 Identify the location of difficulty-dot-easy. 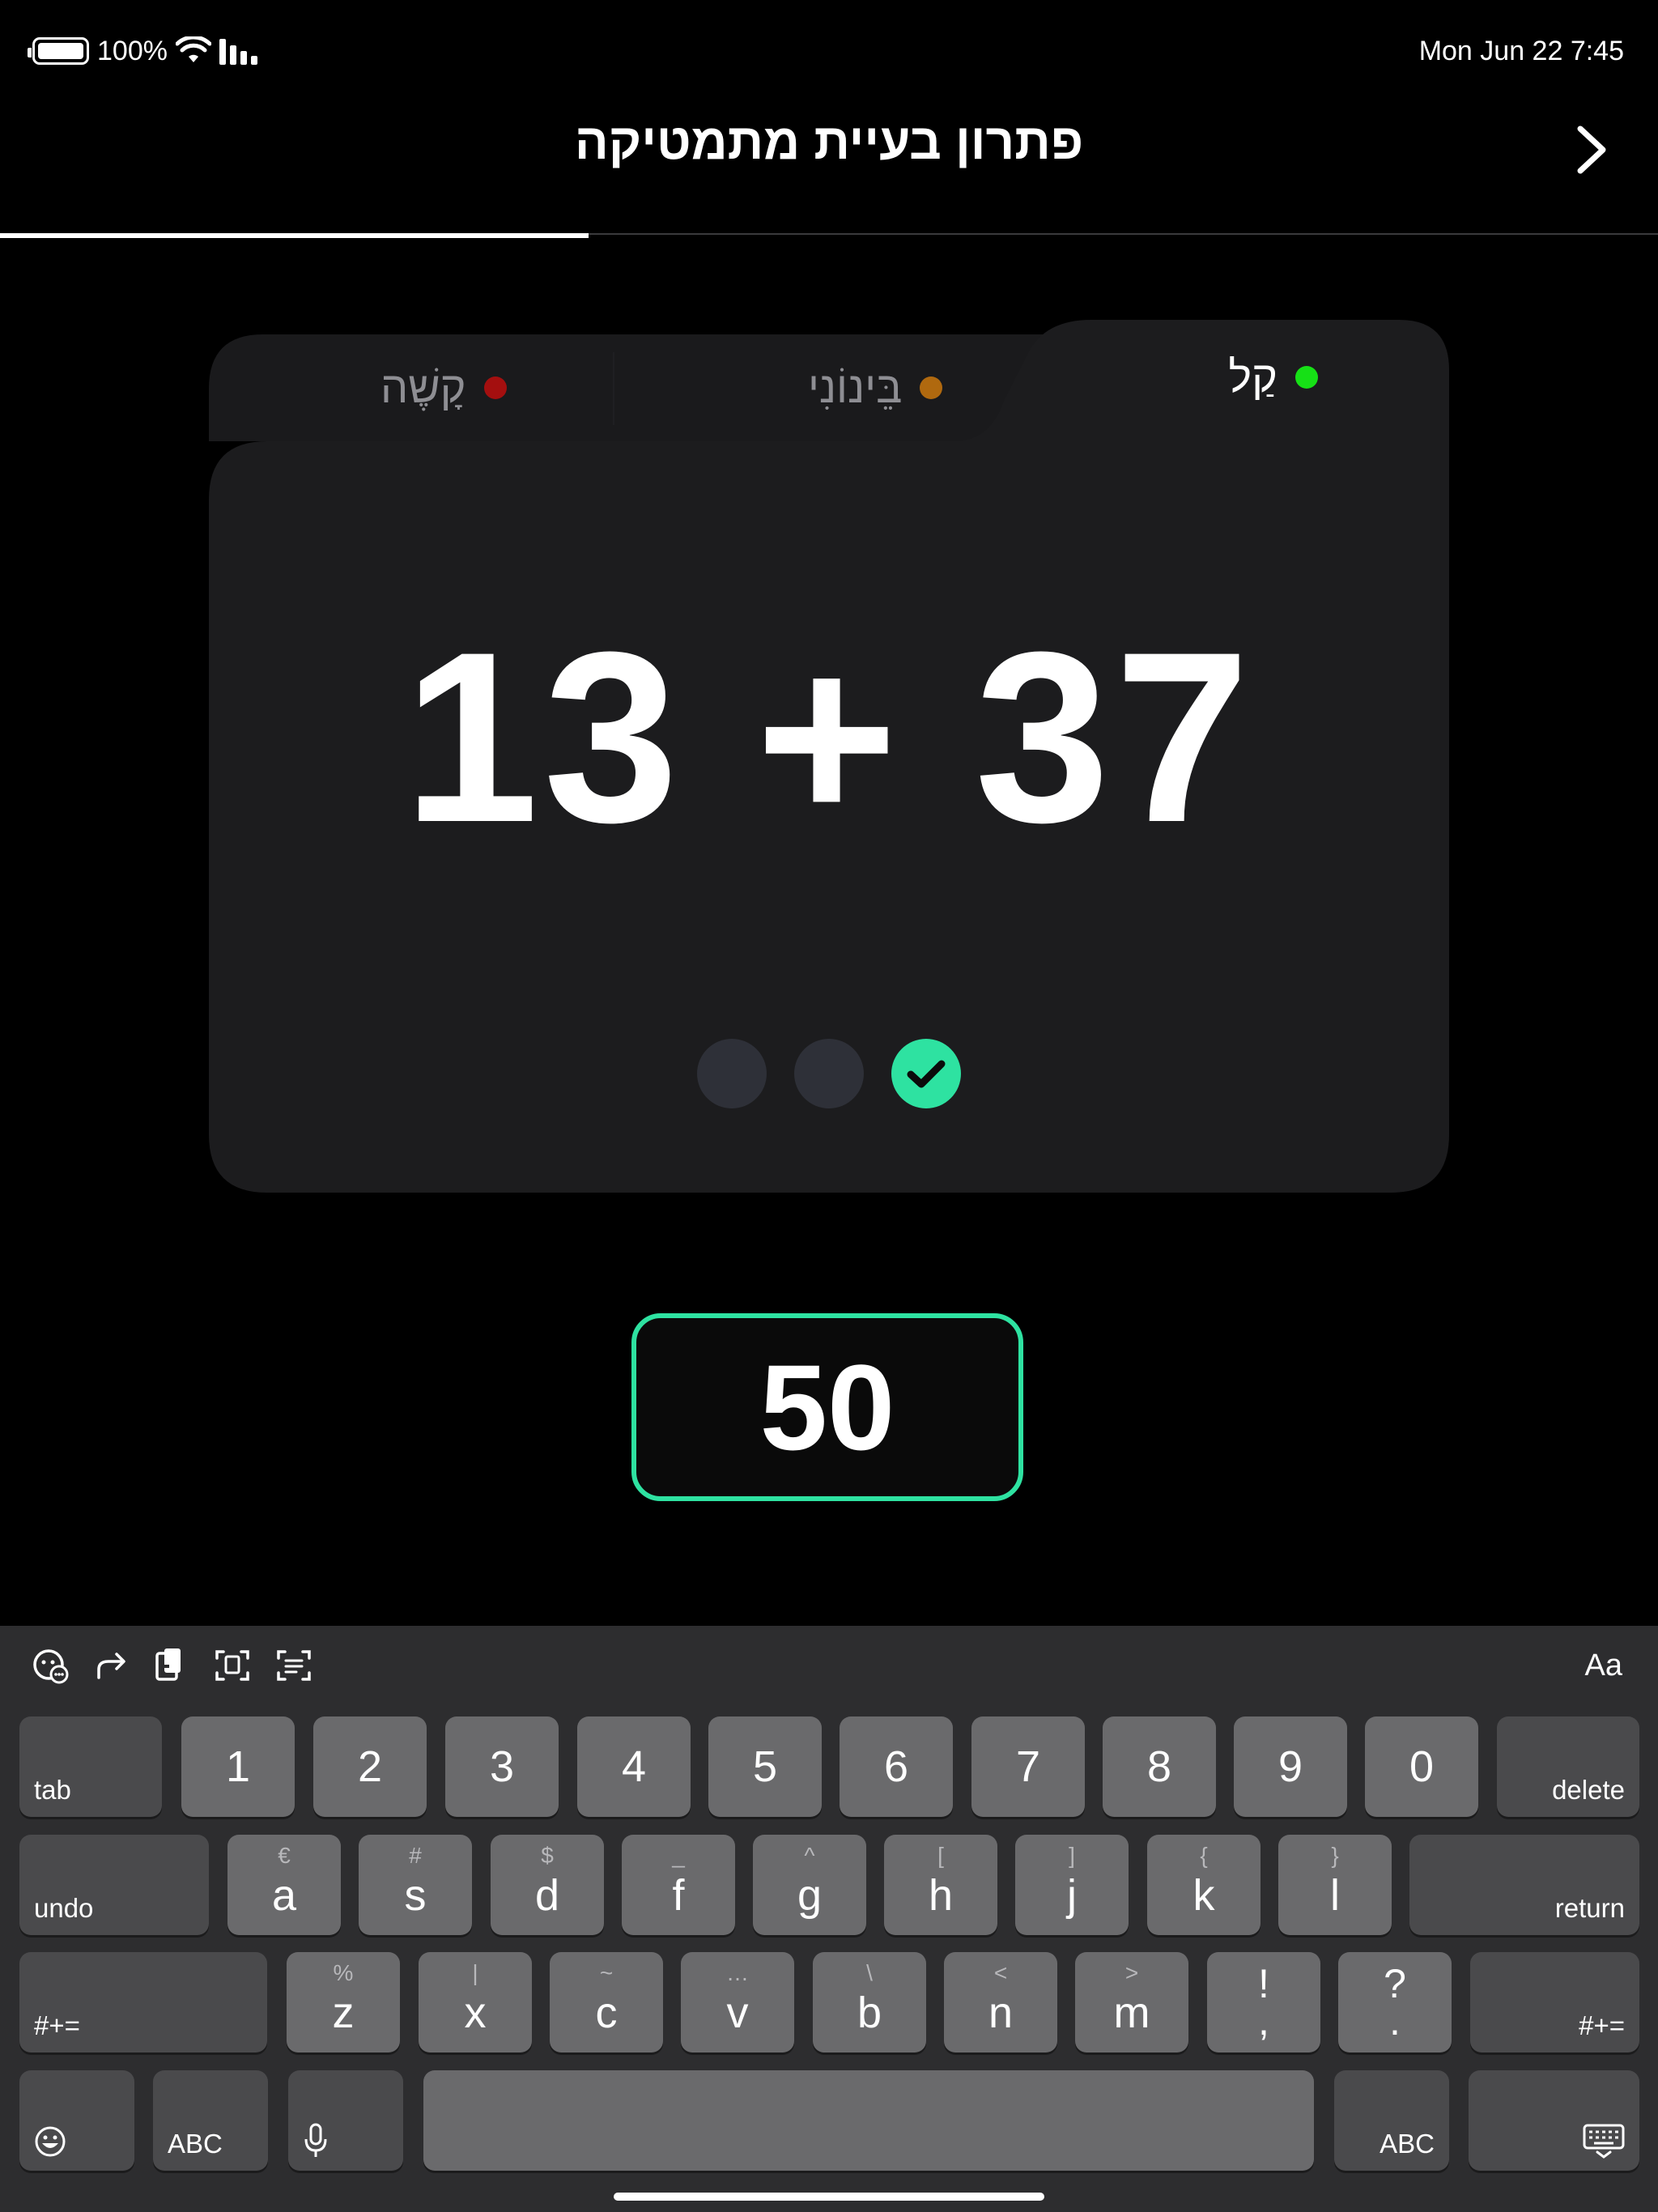
(1306, 378).